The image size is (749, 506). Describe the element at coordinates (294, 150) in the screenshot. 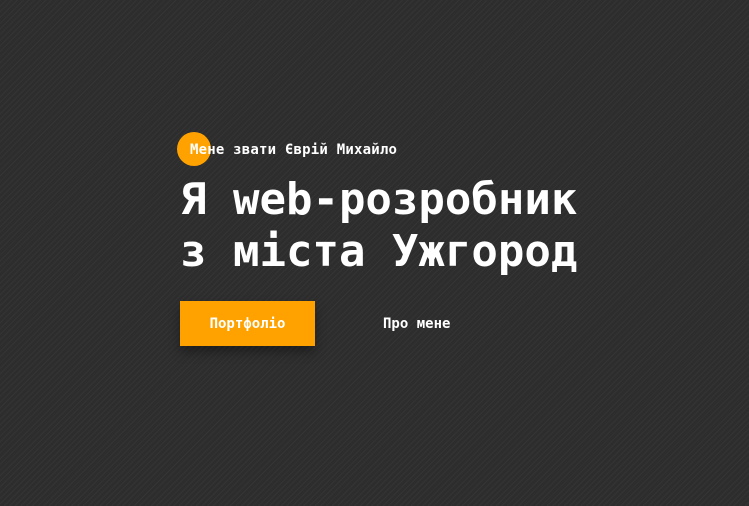

I see `intro-text: Мене звати Єврій Михайло` at that location.